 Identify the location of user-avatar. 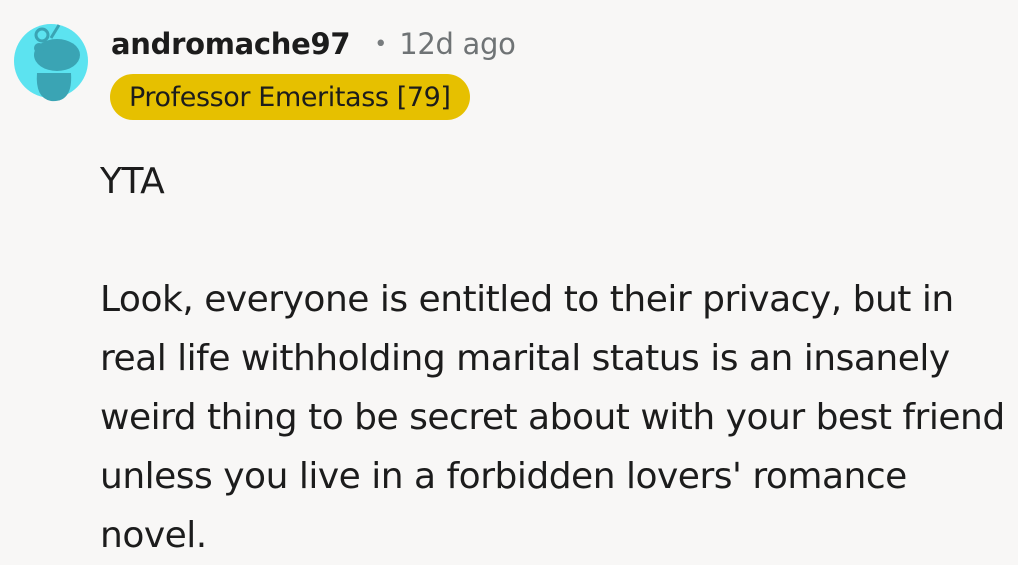
(51, 61).